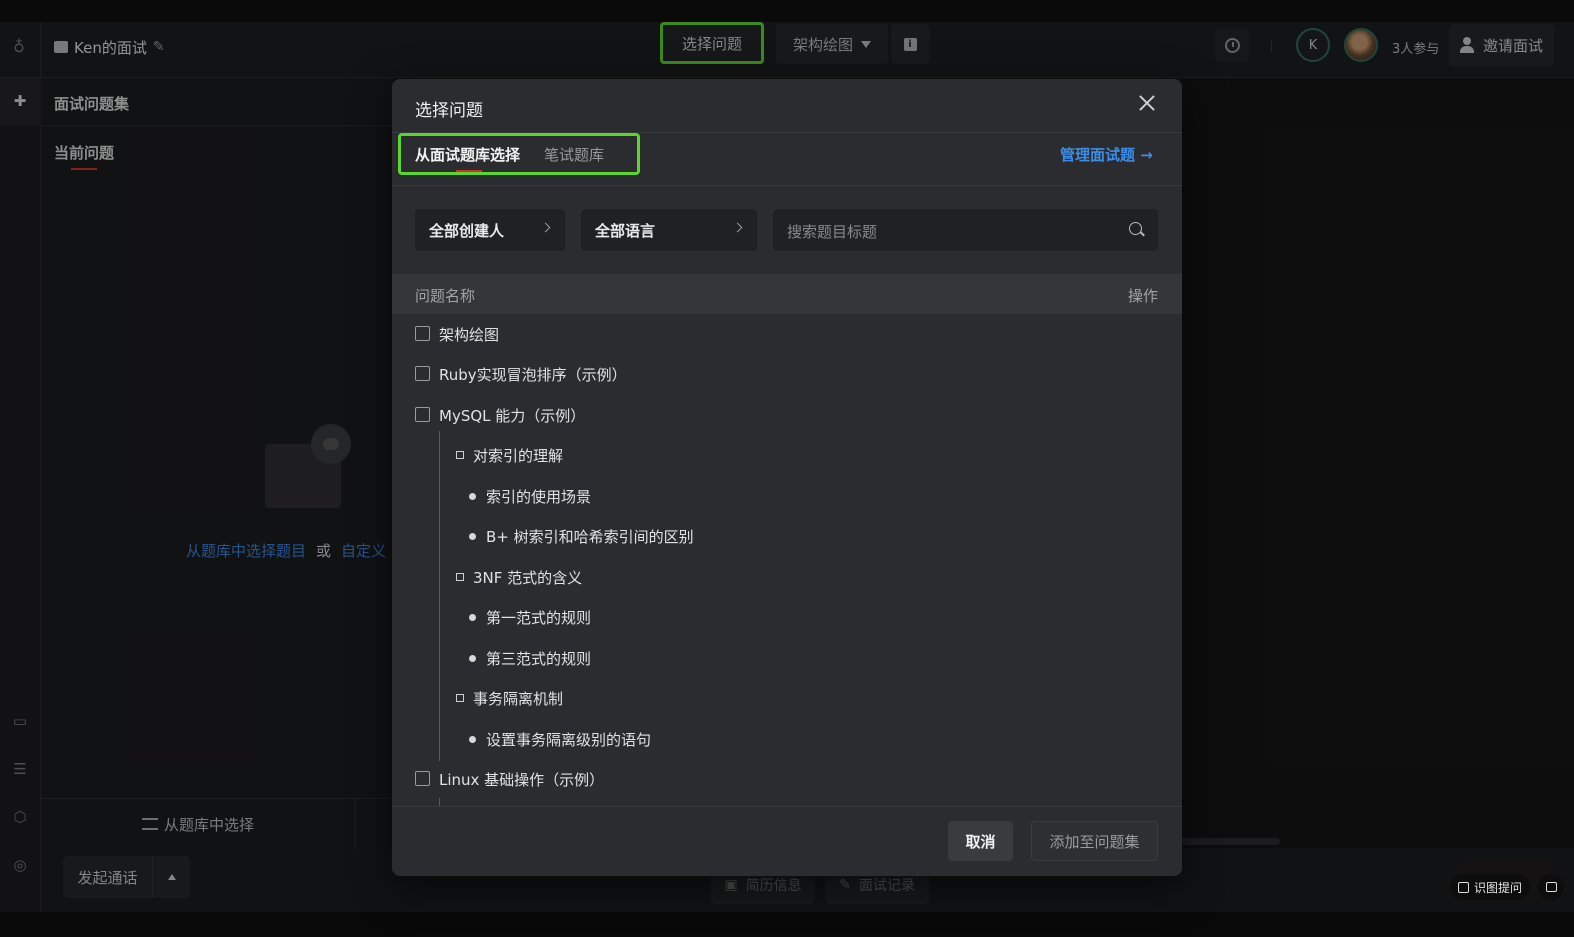 This screenshot has width=1574, height=937. I want to click on scan-icon, so click(1463, 887).